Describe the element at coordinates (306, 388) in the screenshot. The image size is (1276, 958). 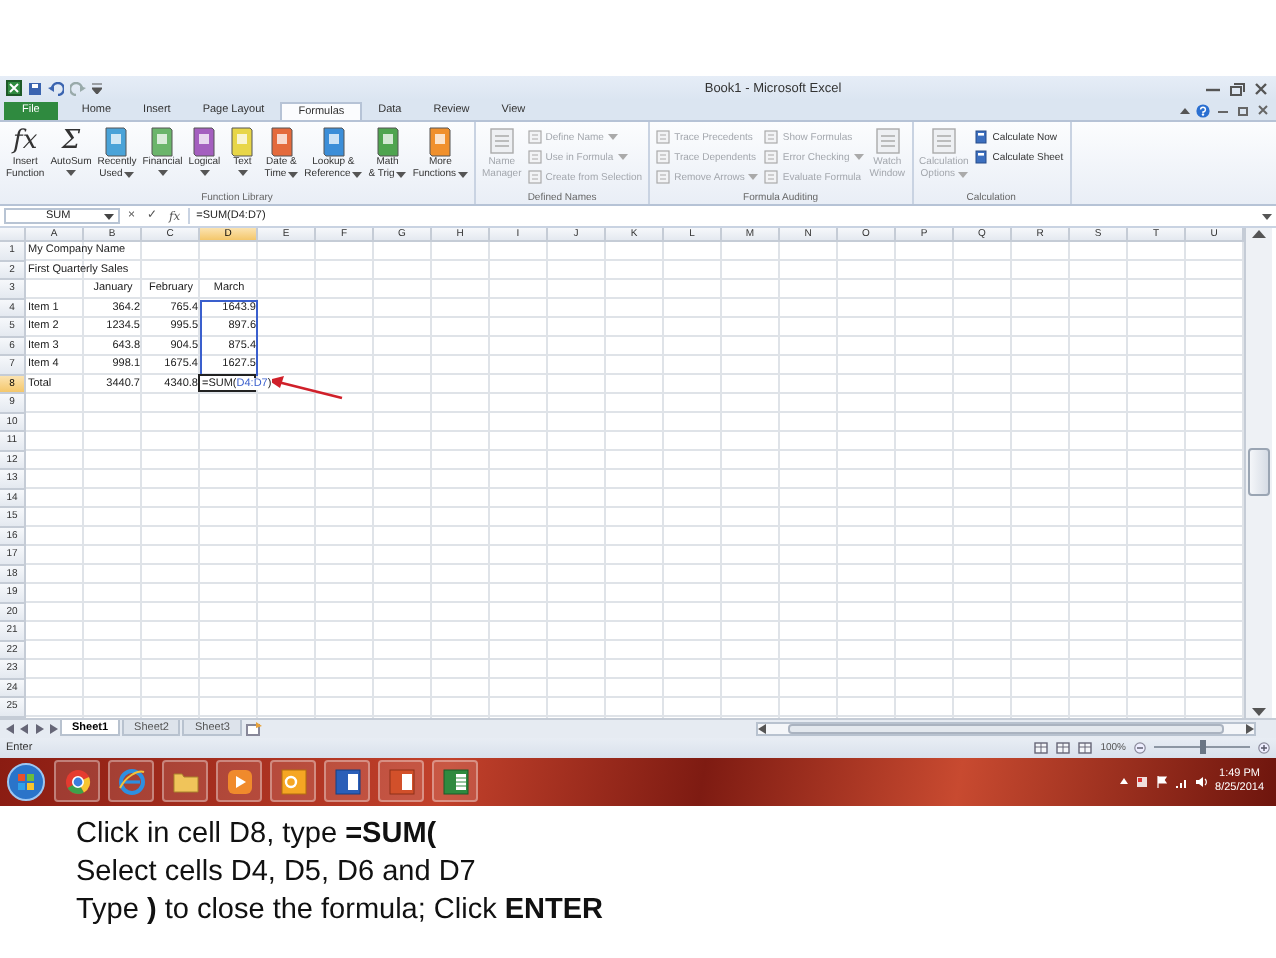
I see `arrow` at that location.